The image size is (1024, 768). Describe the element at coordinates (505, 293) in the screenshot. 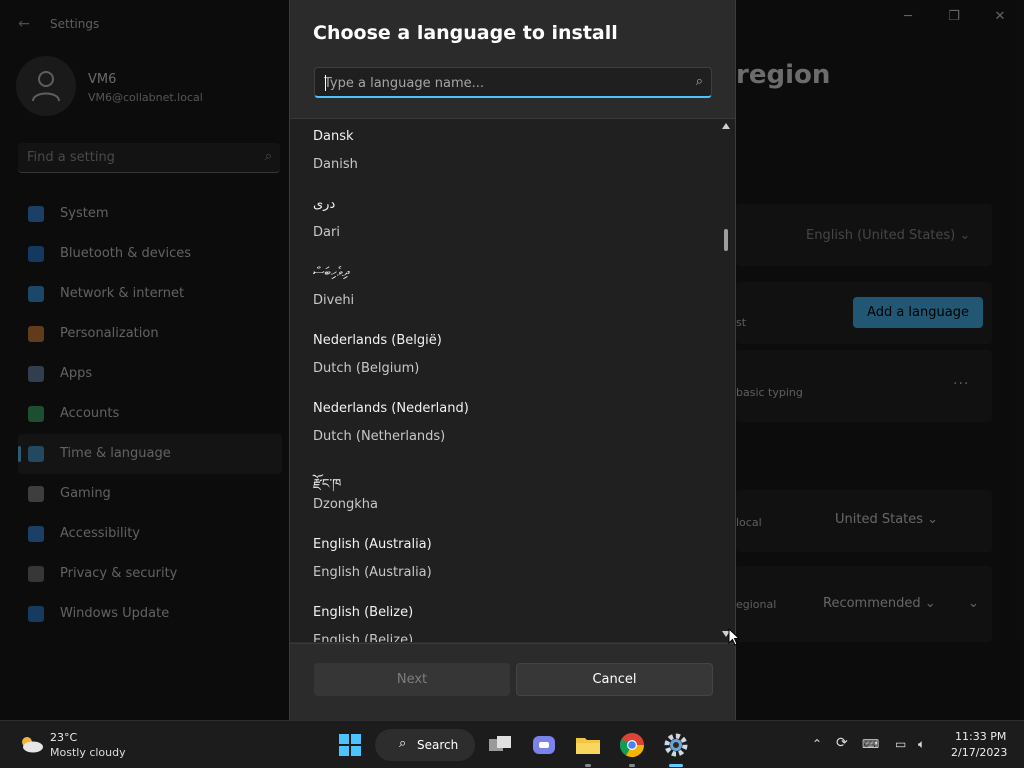

I see `language-list-item: ދިވެހިބަސް Divehi` at that location.